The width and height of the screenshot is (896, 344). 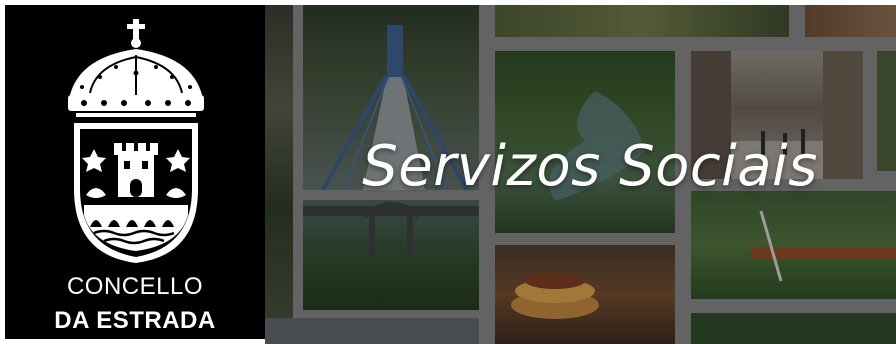 I want to click on municipality-name-line-1: CONCELLO, so click(x=135, y=286).